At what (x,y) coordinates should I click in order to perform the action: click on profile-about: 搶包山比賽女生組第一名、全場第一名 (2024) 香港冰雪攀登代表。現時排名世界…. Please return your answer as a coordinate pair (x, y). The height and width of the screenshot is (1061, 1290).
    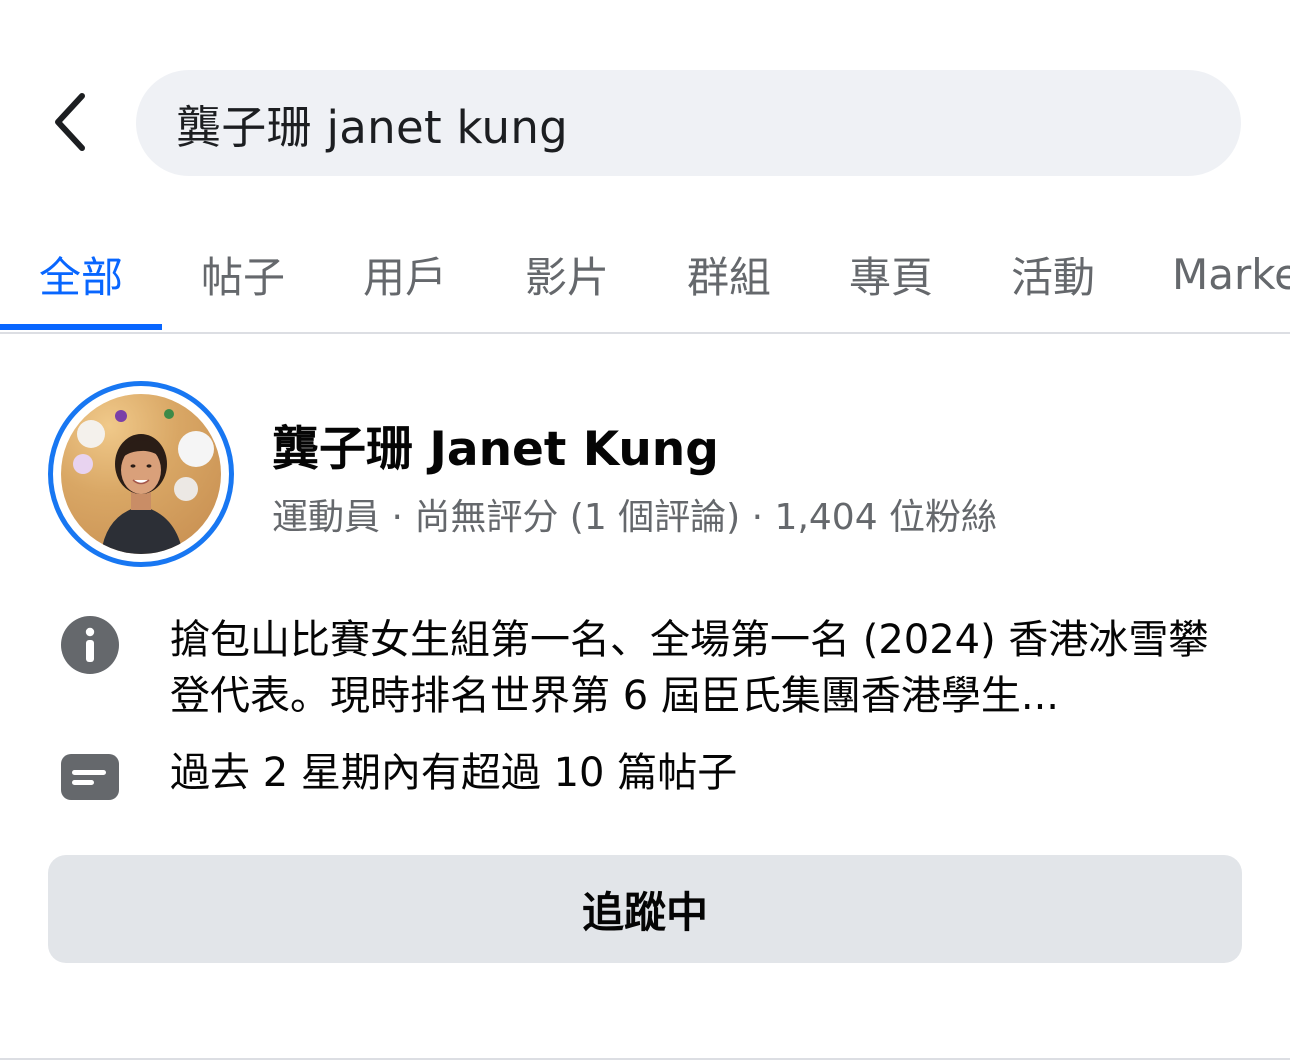
    Looking at the image, I should click on (689, 668).